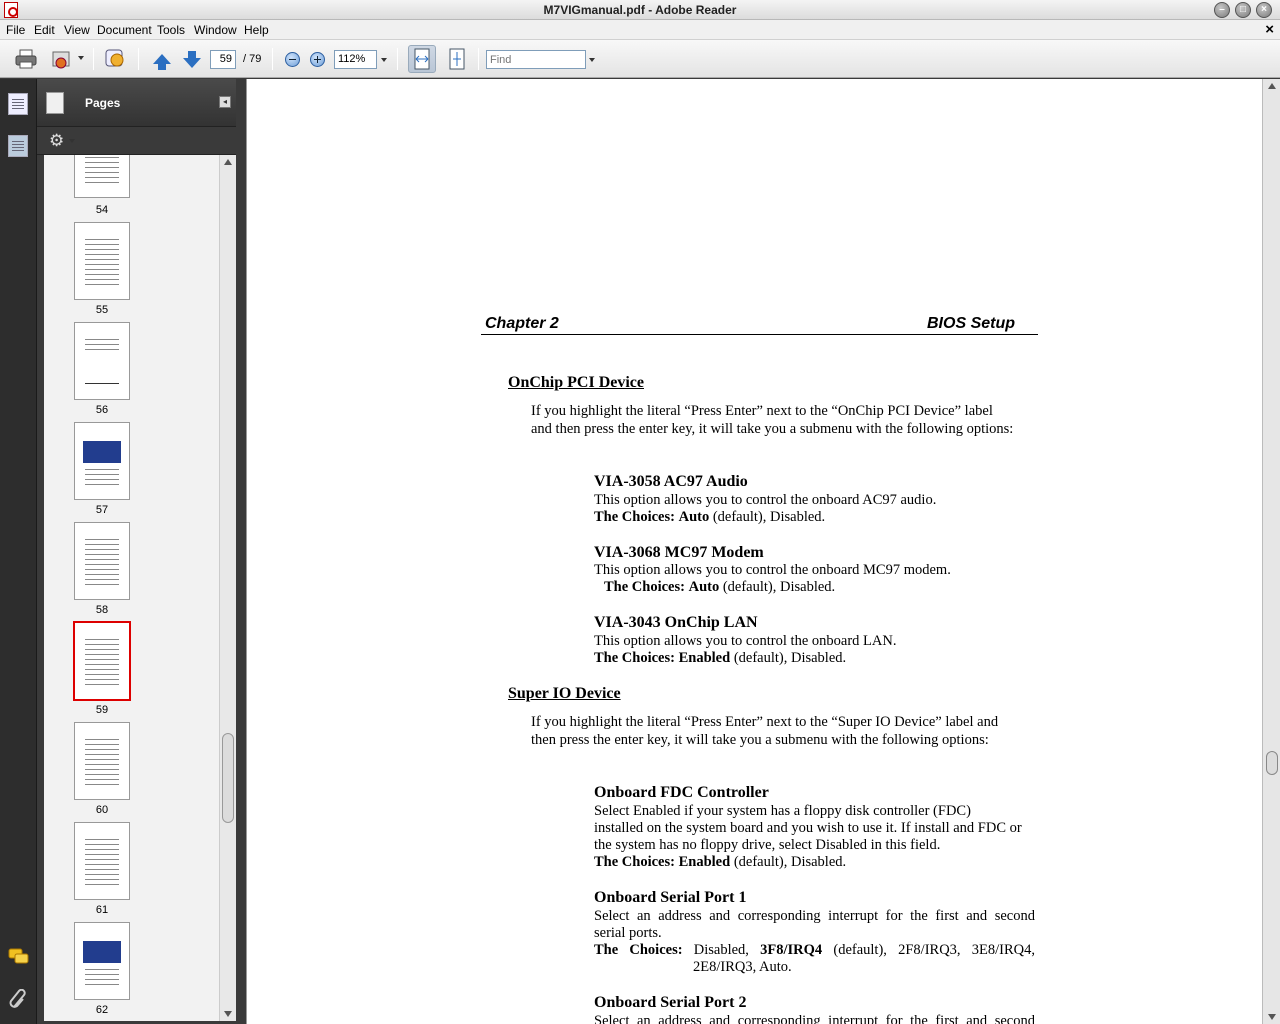  Describe the element at coordinates (55, 103) in the screenshot. I see `pages-icon` at that location.